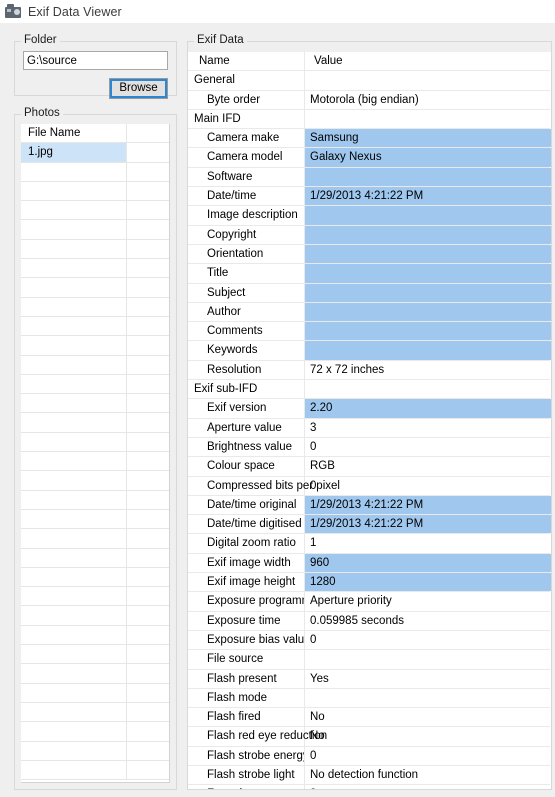  What do you see at coordinates (369, 583) in the screenshot?
I see `exif-data-row: Exif image height 1280` at bounding box center [369, 583].